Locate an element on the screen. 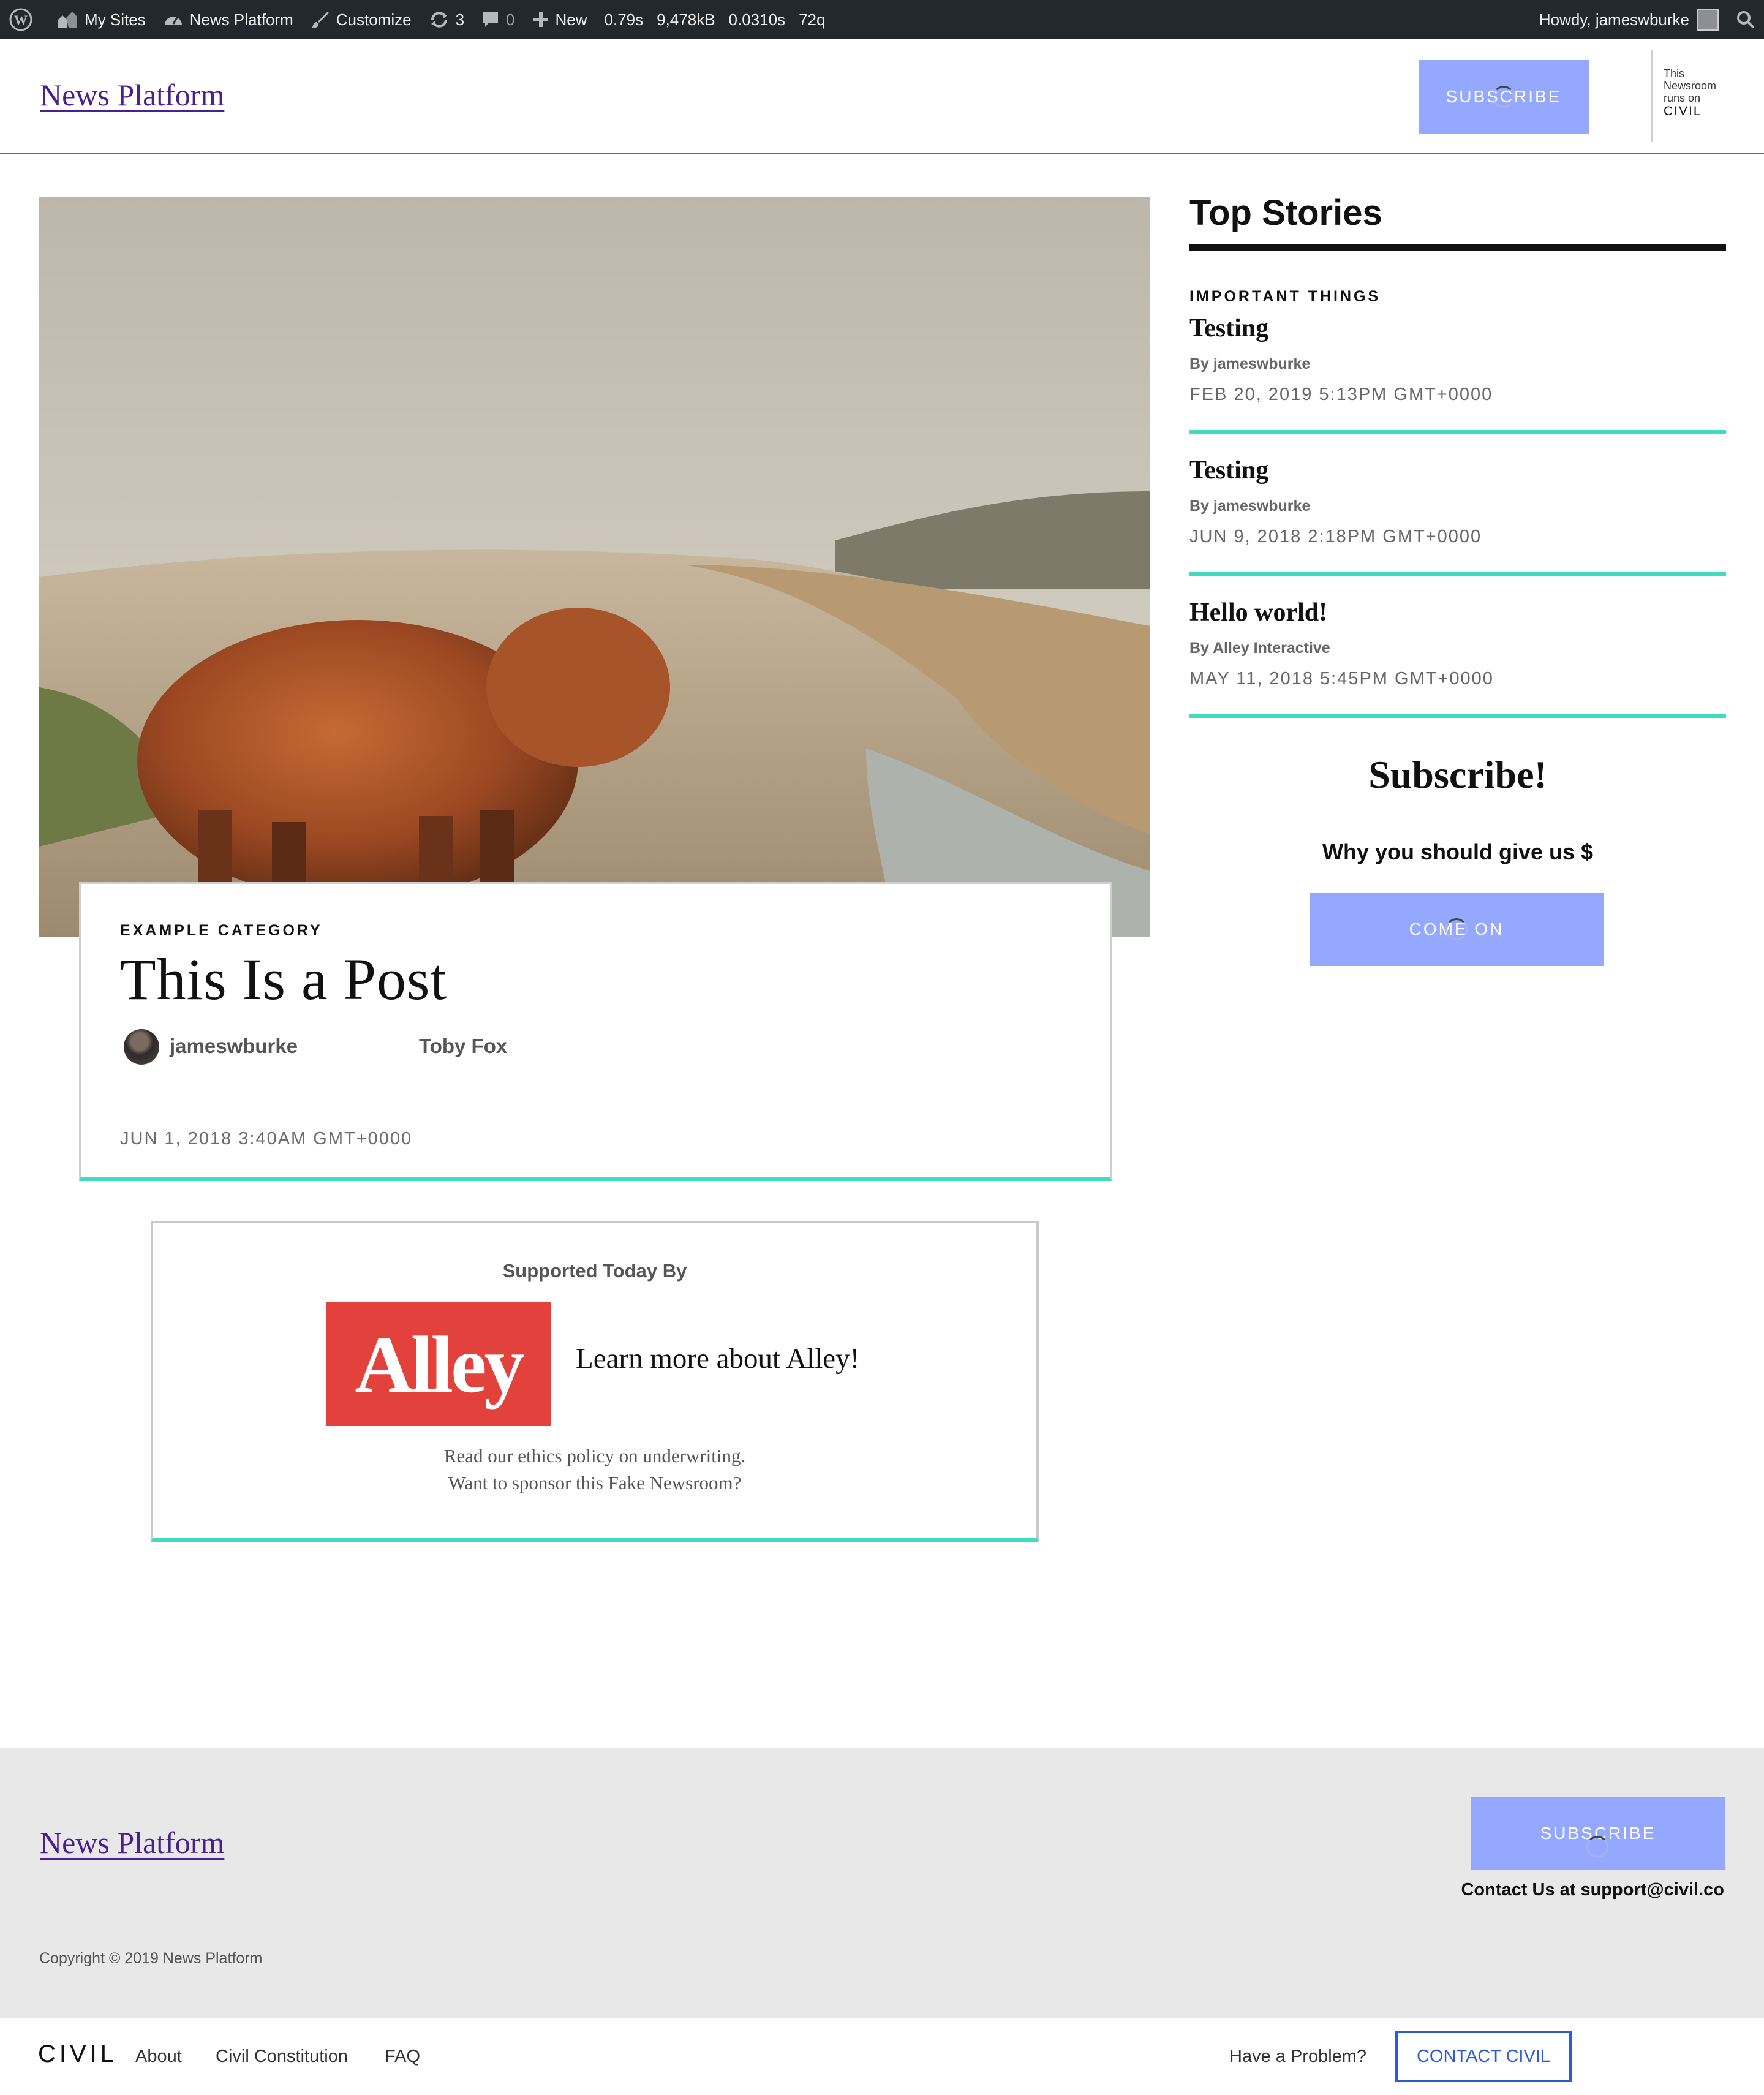 The width and height of the screenshot is (1764, 2095). footer-subscribe-button: SUBSCRIBE is located at coordinates (1598, 1833).